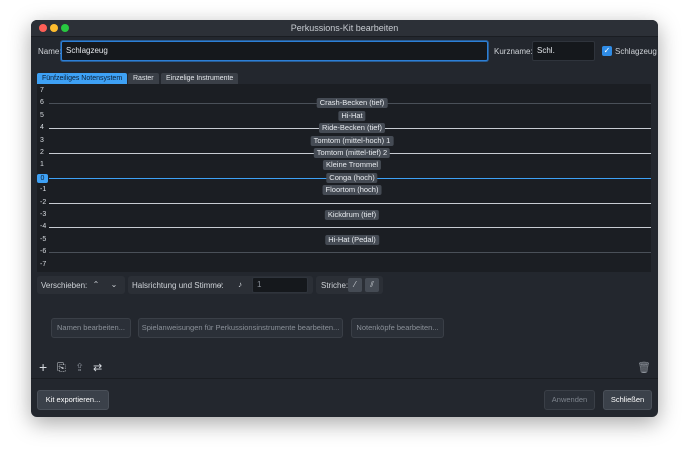 The image size is (689, 458). I want to click on stem-down-icon: ♩, so click(223, 284).